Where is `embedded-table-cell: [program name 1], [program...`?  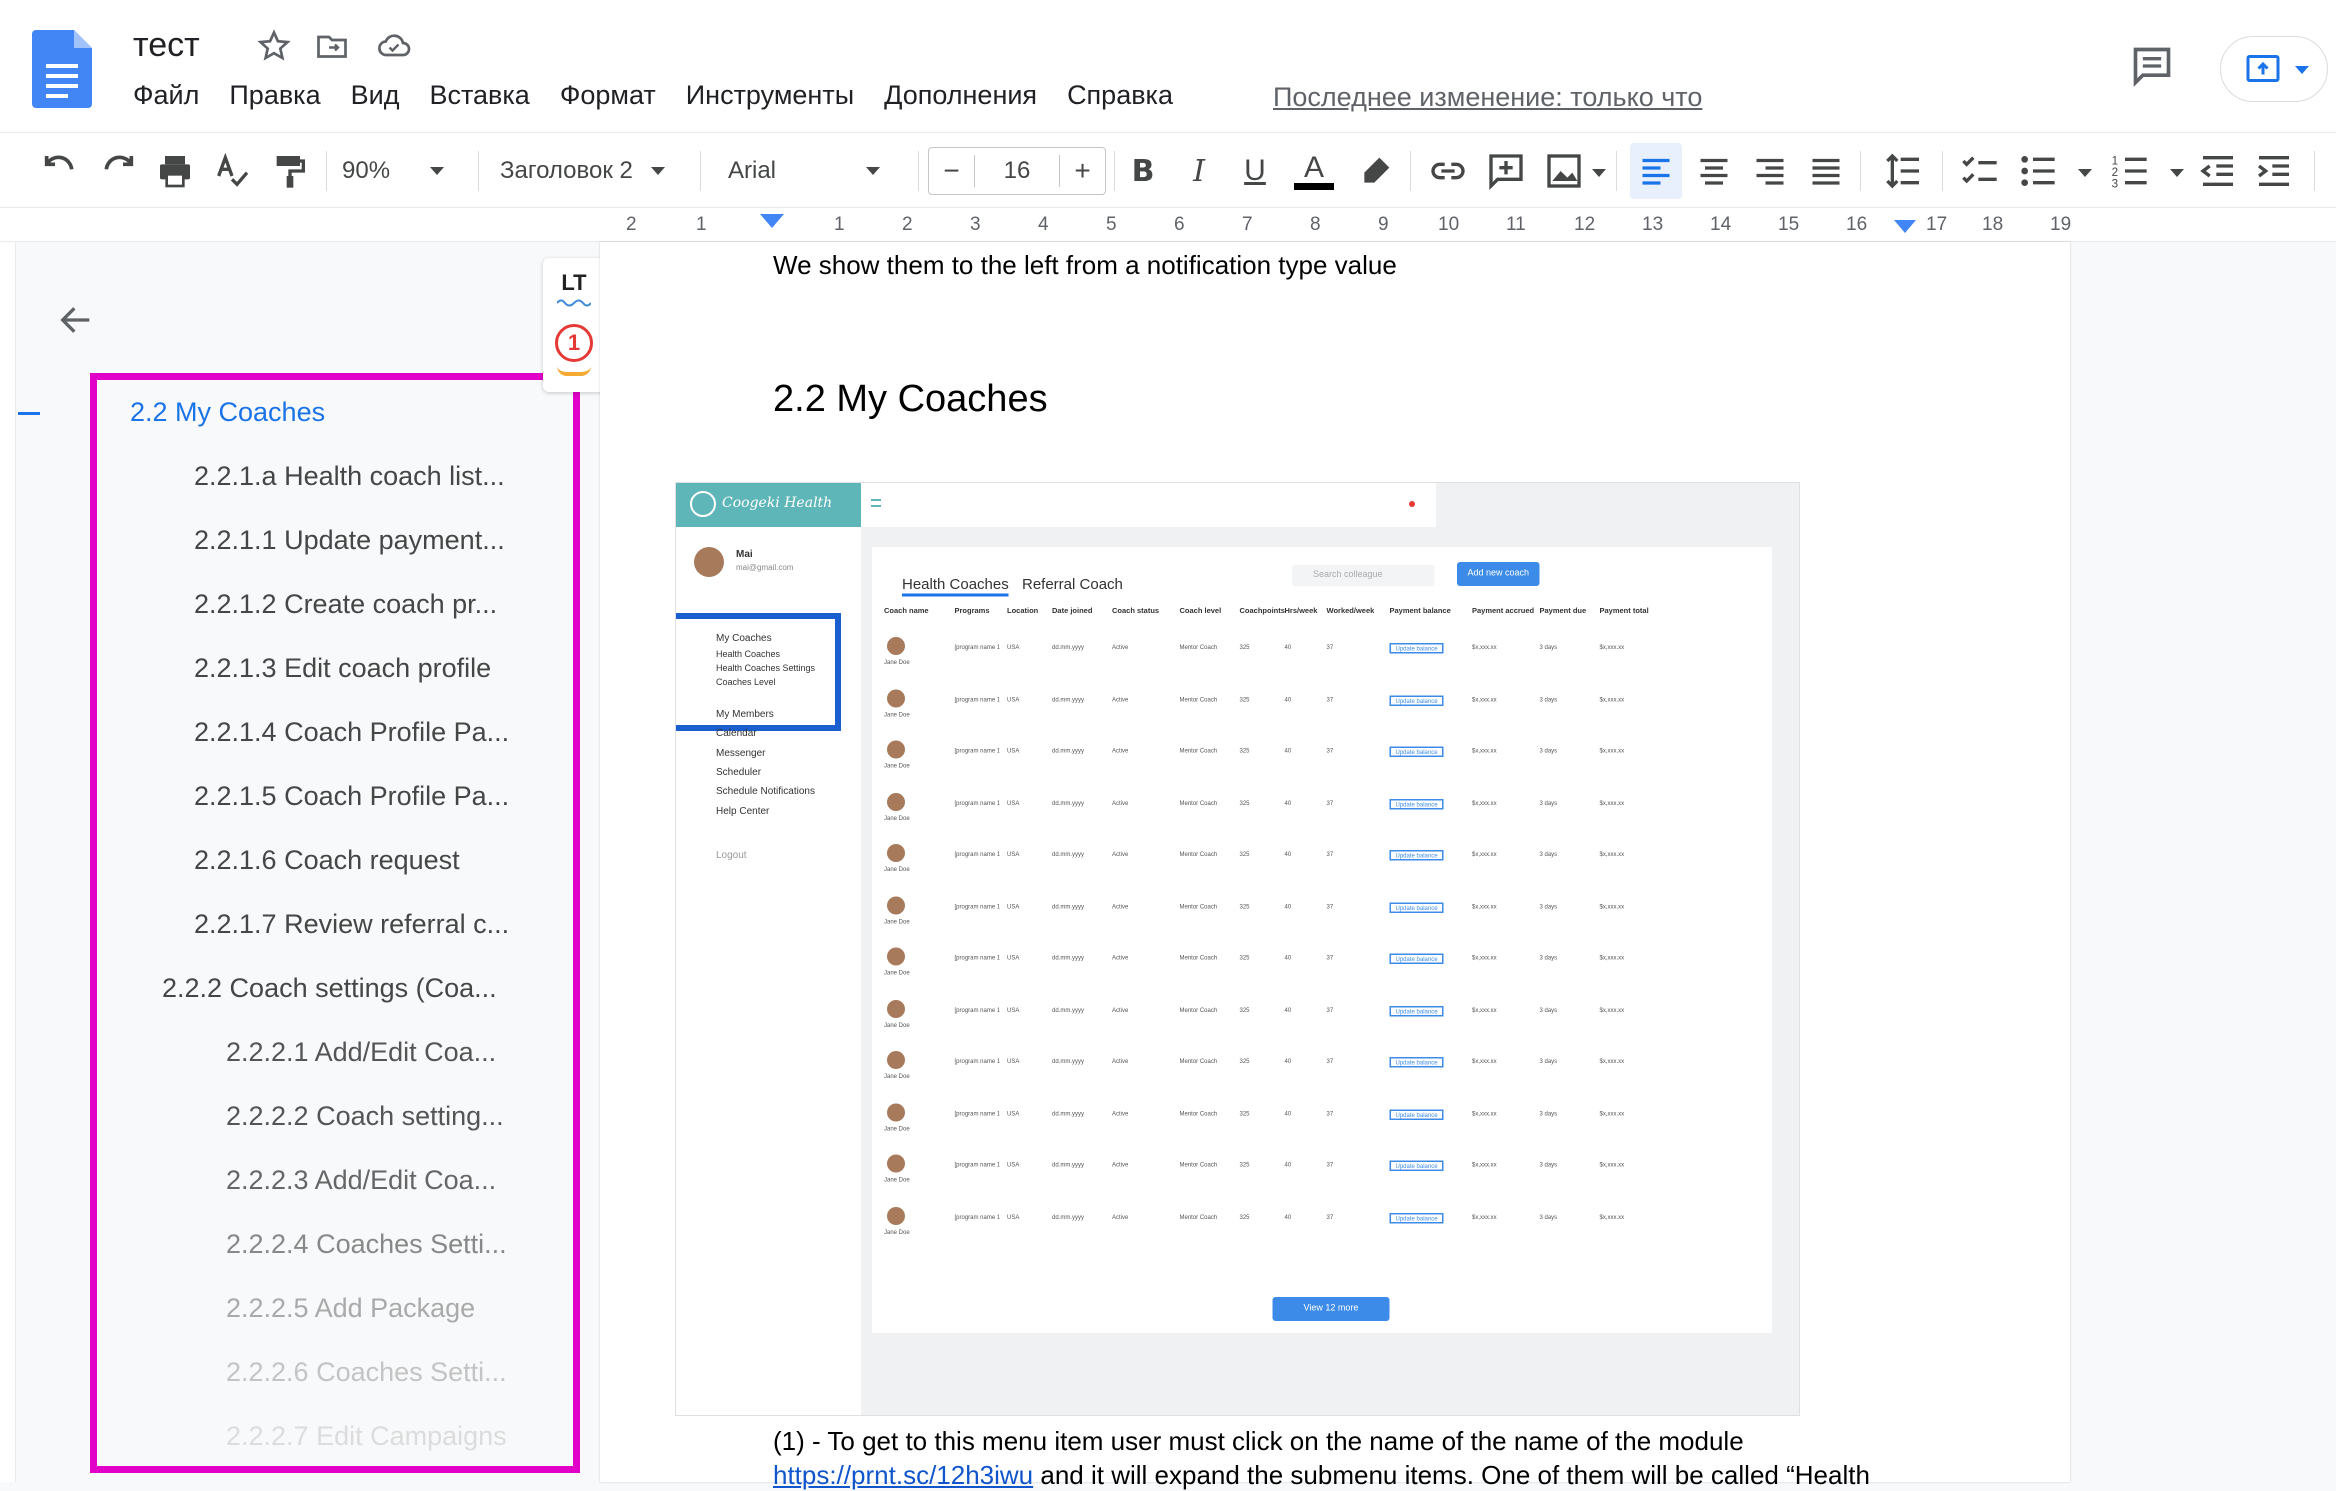
embedded-table-cell: [program name 1], [program... is located at coordinates (977, 1009).